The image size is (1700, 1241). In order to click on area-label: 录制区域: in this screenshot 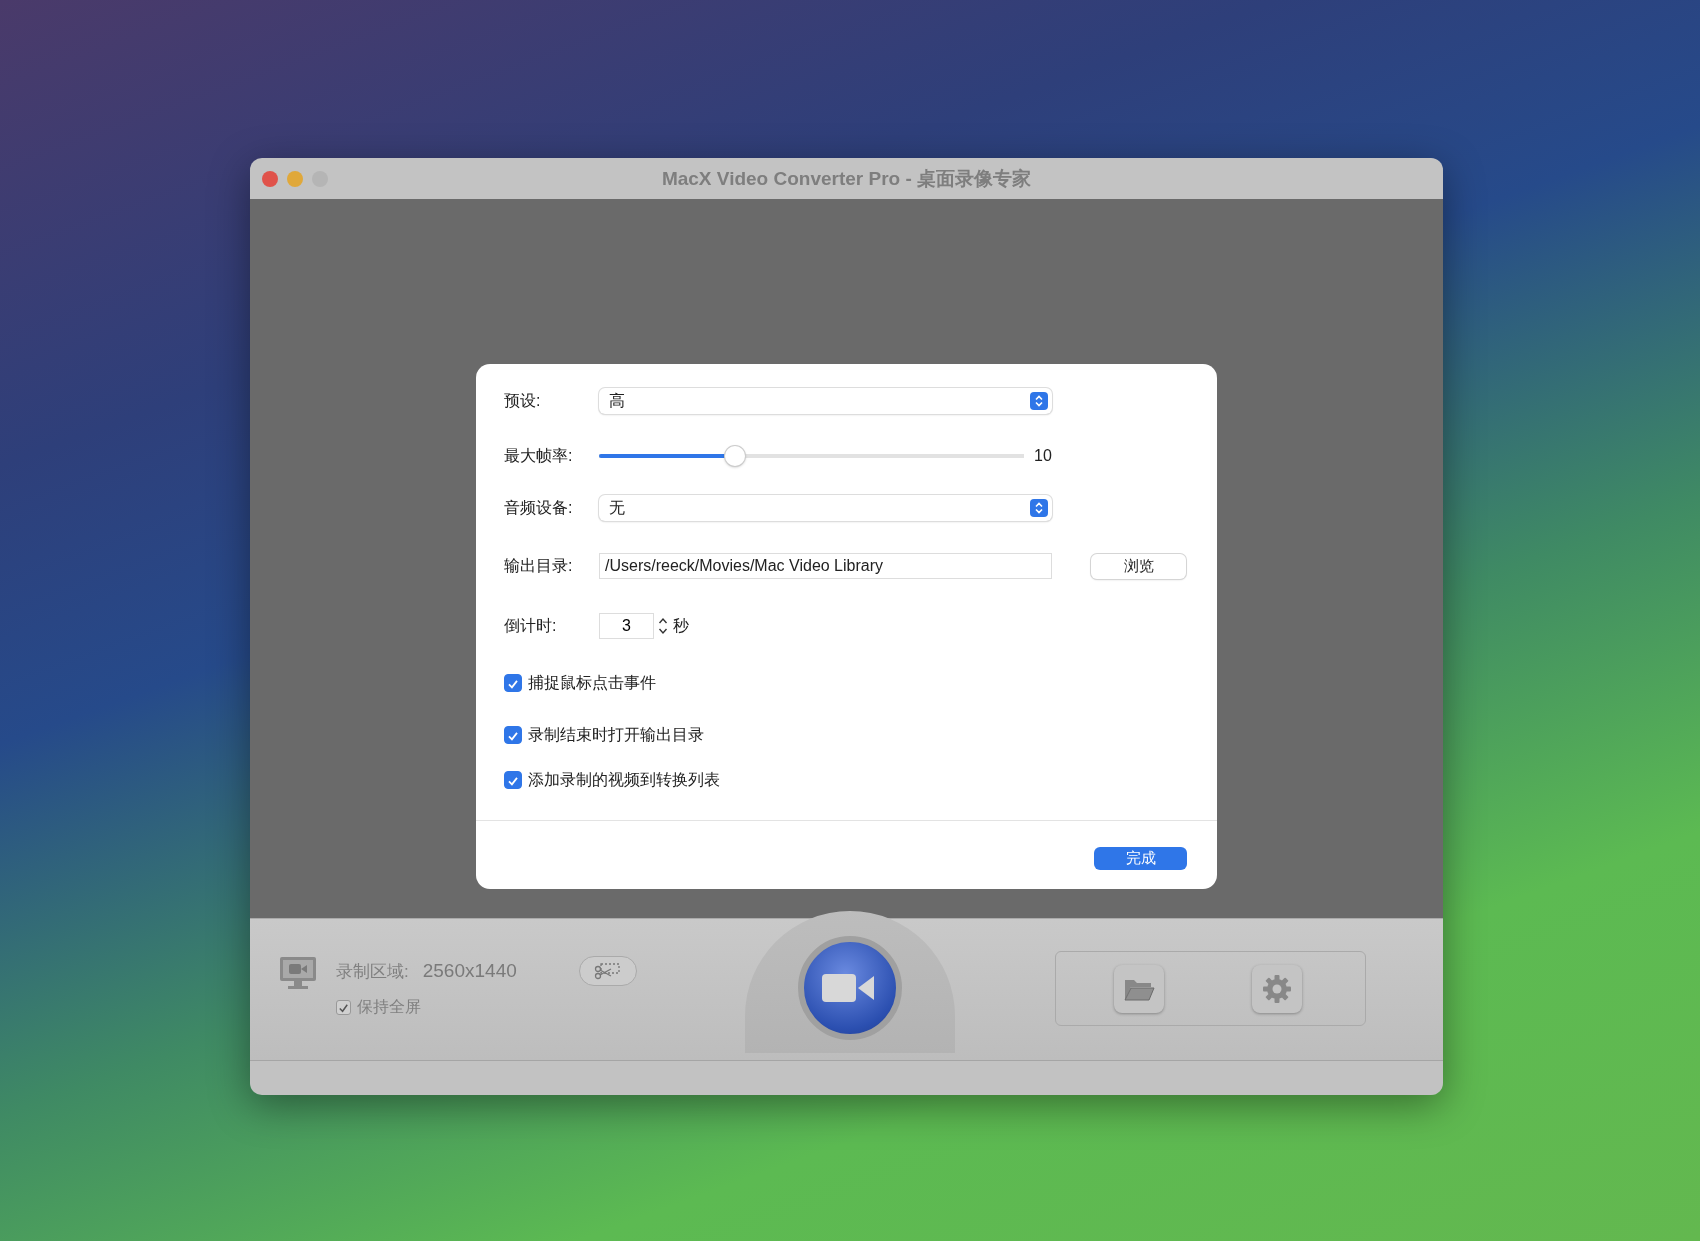, I will do `click(372, 971)`.